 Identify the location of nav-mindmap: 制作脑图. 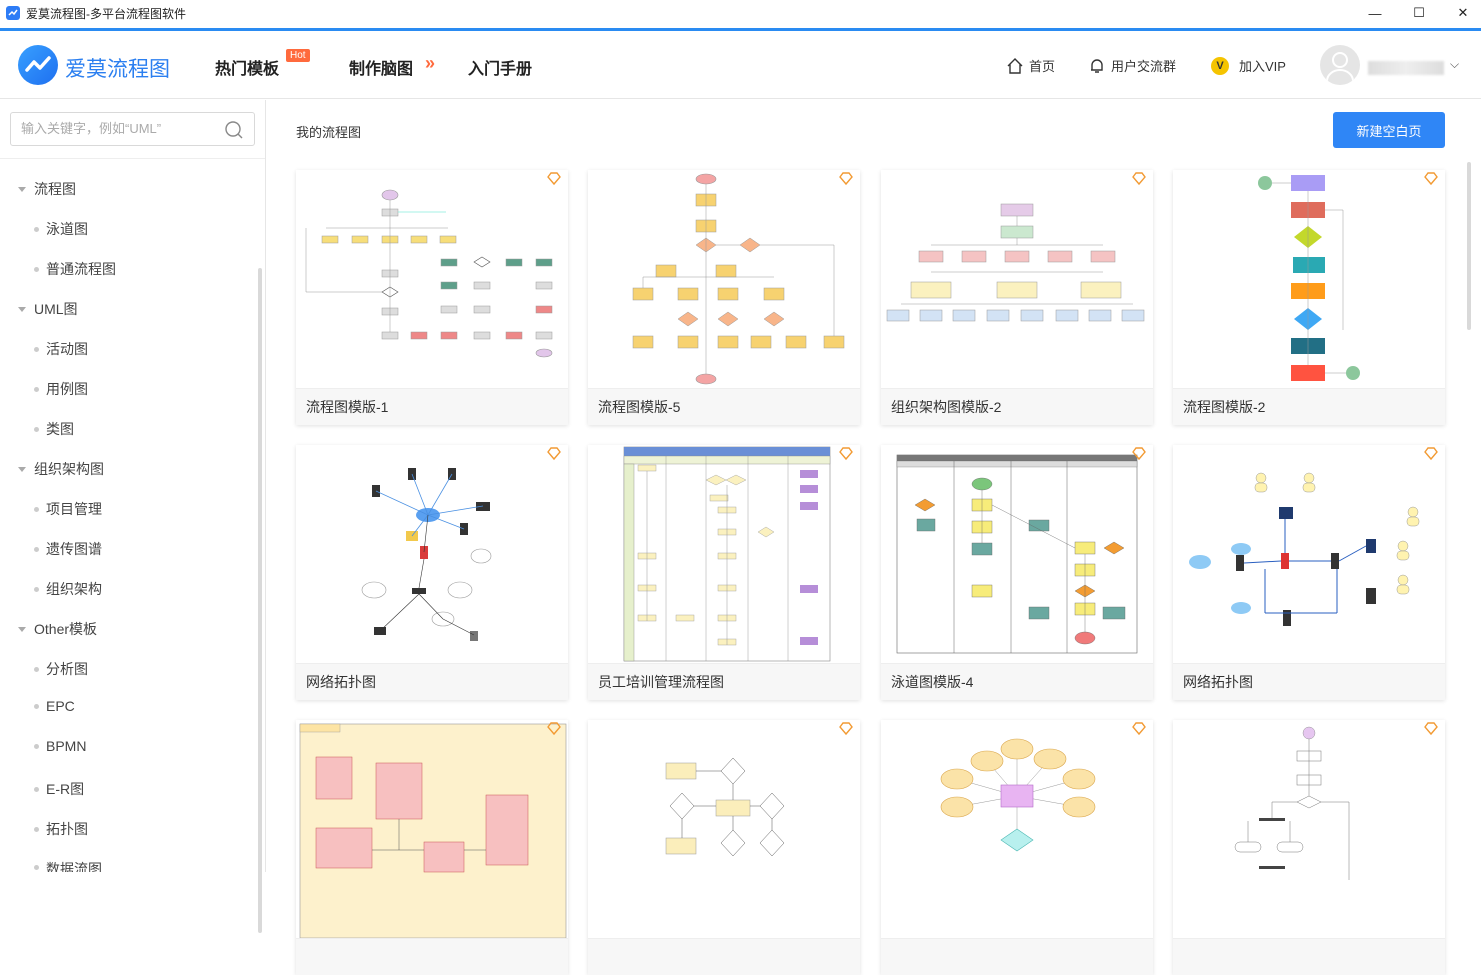
(381, 67).